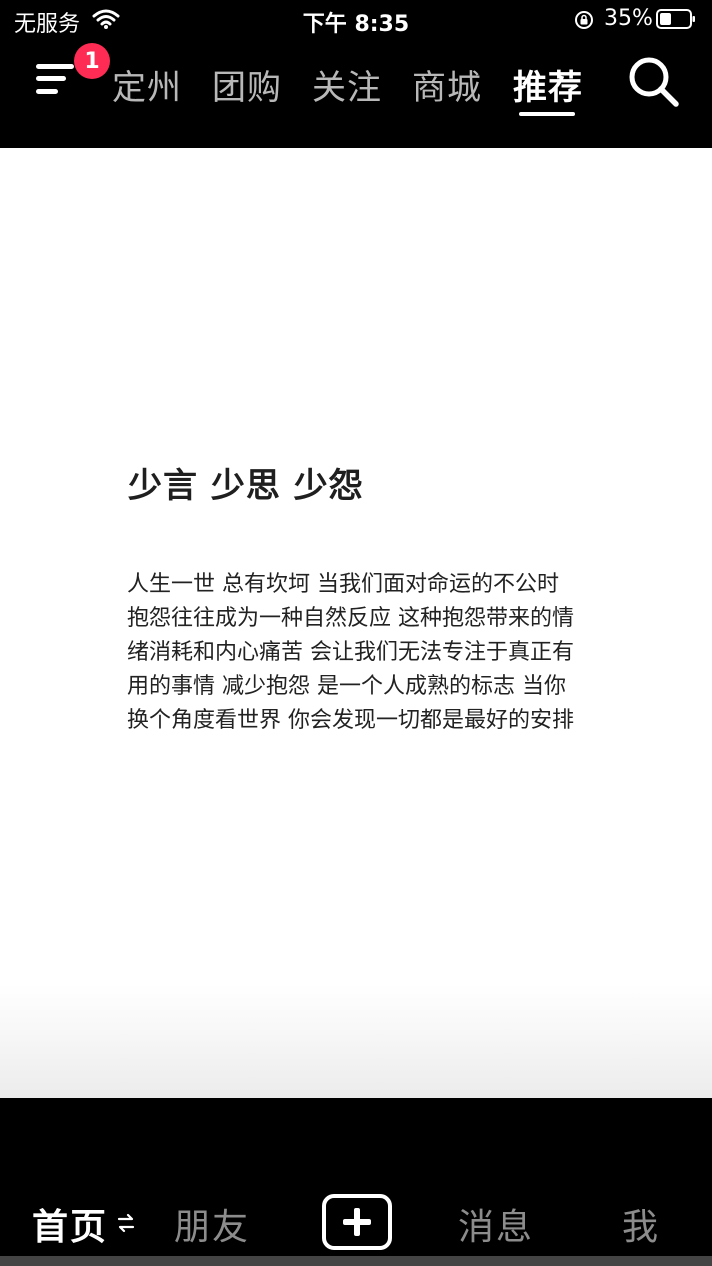 This screenshot has height=1266, width=712. Describe the element at coordinates (356, 1182) in the screenshot. I see `bottom-nav: 首页 朋友 消息 我` at that location.